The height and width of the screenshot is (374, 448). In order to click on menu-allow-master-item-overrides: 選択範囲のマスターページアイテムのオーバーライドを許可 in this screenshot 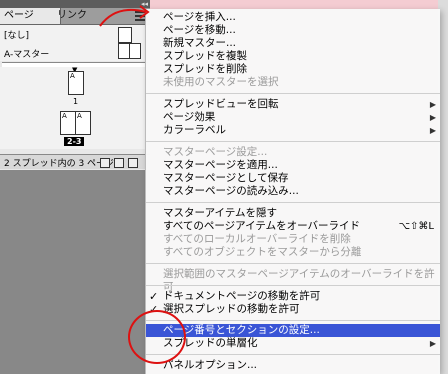, I will do `click(299, 280)`.